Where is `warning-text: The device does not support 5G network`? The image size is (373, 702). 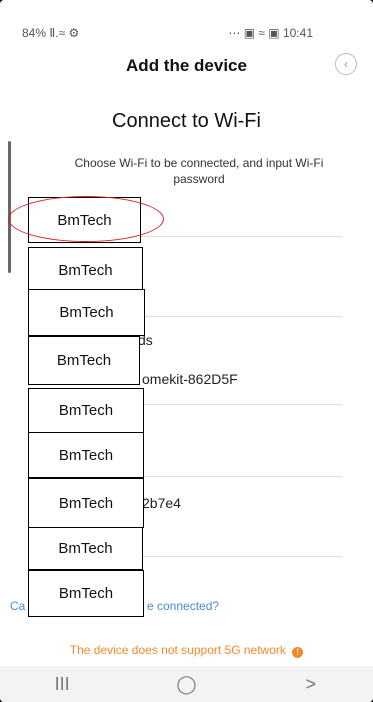 warning-text: The device does not support 5G network is located at coordinates (177, 650).